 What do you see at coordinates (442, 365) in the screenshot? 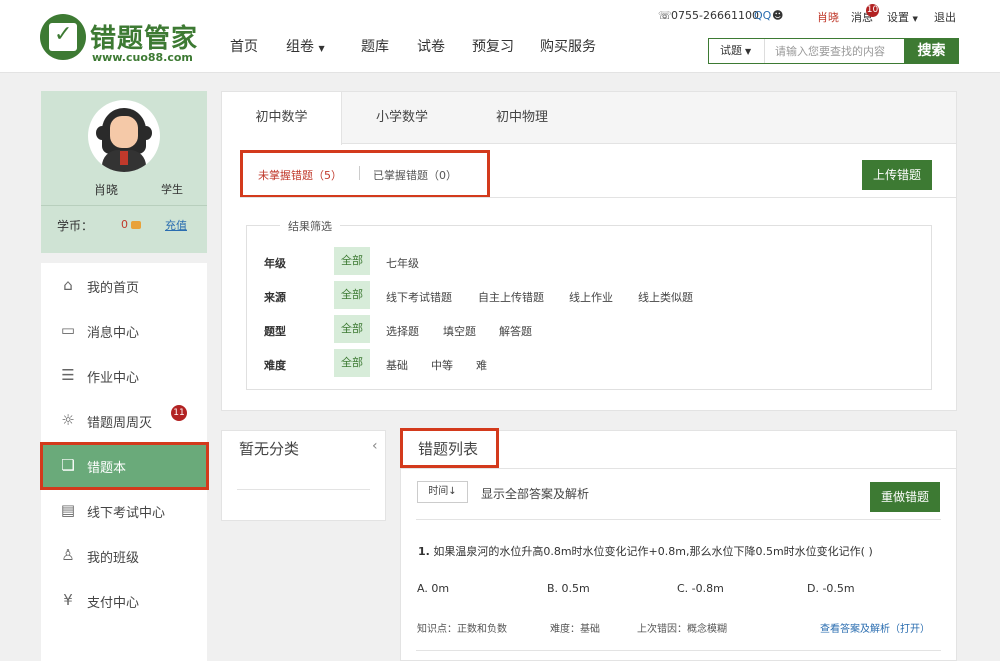
I see `filter-option: 中等` at bounding box center [442, 365].